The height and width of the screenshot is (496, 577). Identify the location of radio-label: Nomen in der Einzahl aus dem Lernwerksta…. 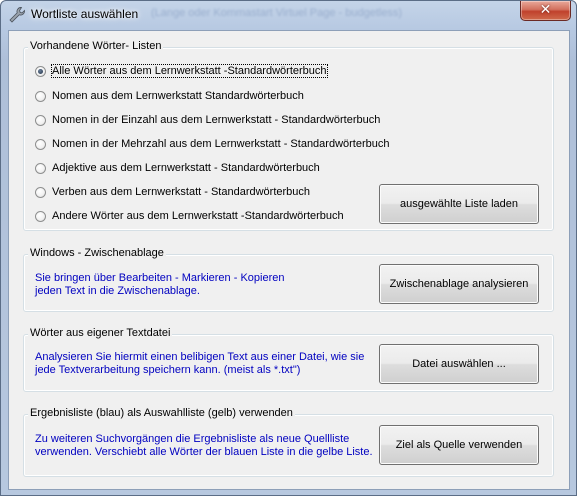
(216, 120).